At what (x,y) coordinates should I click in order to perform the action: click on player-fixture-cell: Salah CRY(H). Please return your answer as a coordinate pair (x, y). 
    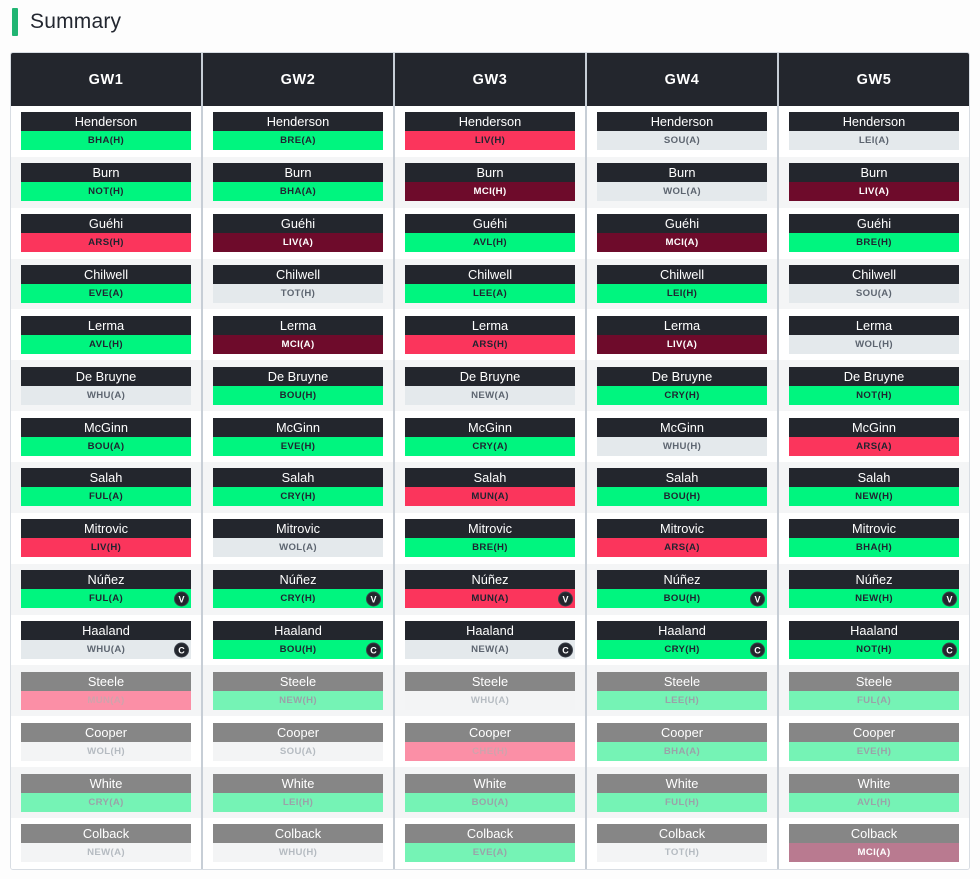
    Looking at the image, I should click on (298, 487).